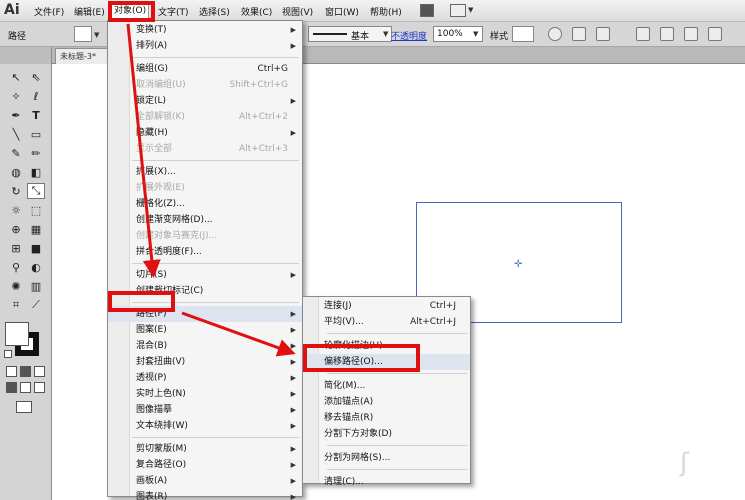 Image resolution: width=745 pixels, height=500 pixels. What do you see at coordinates (297, 11) in the screenshot?
I see `menu-view: 视图(V)` at bounding box center [297, 11].